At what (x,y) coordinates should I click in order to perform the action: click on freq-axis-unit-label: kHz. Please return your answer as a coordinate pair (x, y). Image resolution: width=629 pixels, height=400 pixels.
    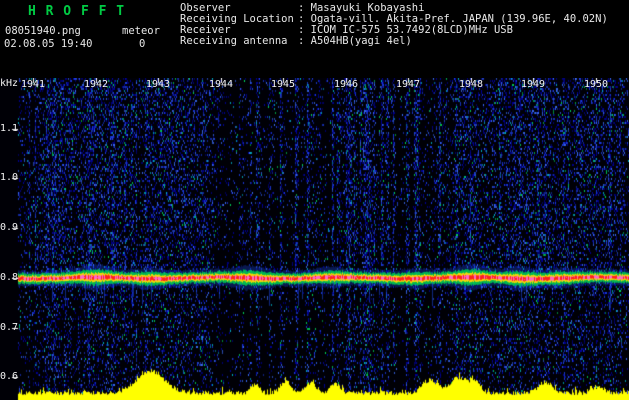
    Looking at the image, I should click on (9, 83).